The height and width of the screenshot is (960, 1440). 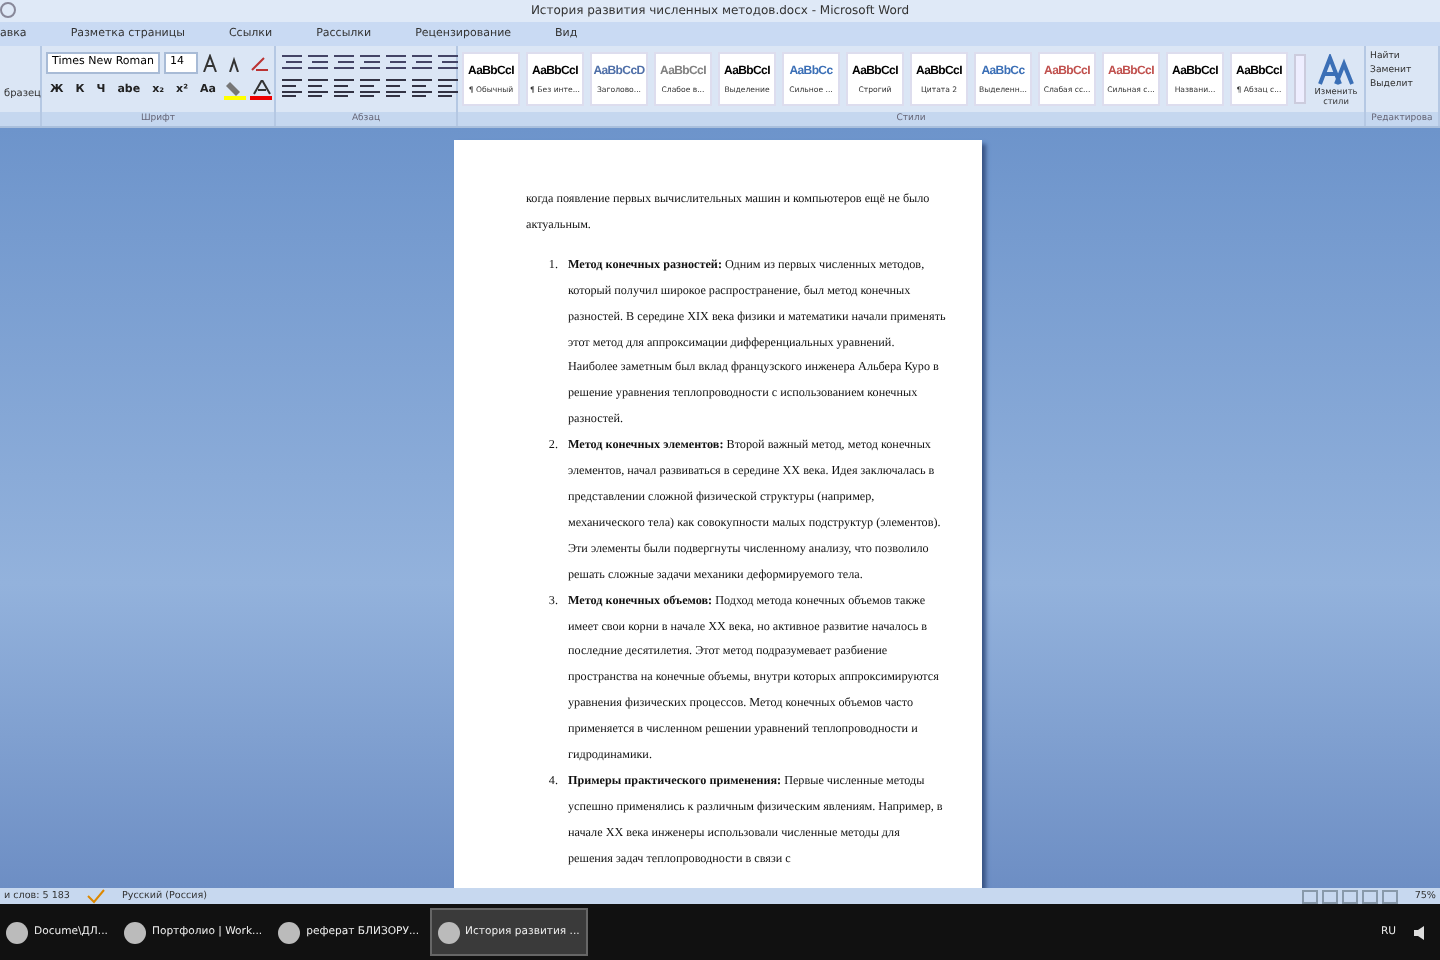 What do you see at coordinates (1300, 79) in the screenshot?
I see `styles-scroll-bar` at bounding box center [1300, 79].